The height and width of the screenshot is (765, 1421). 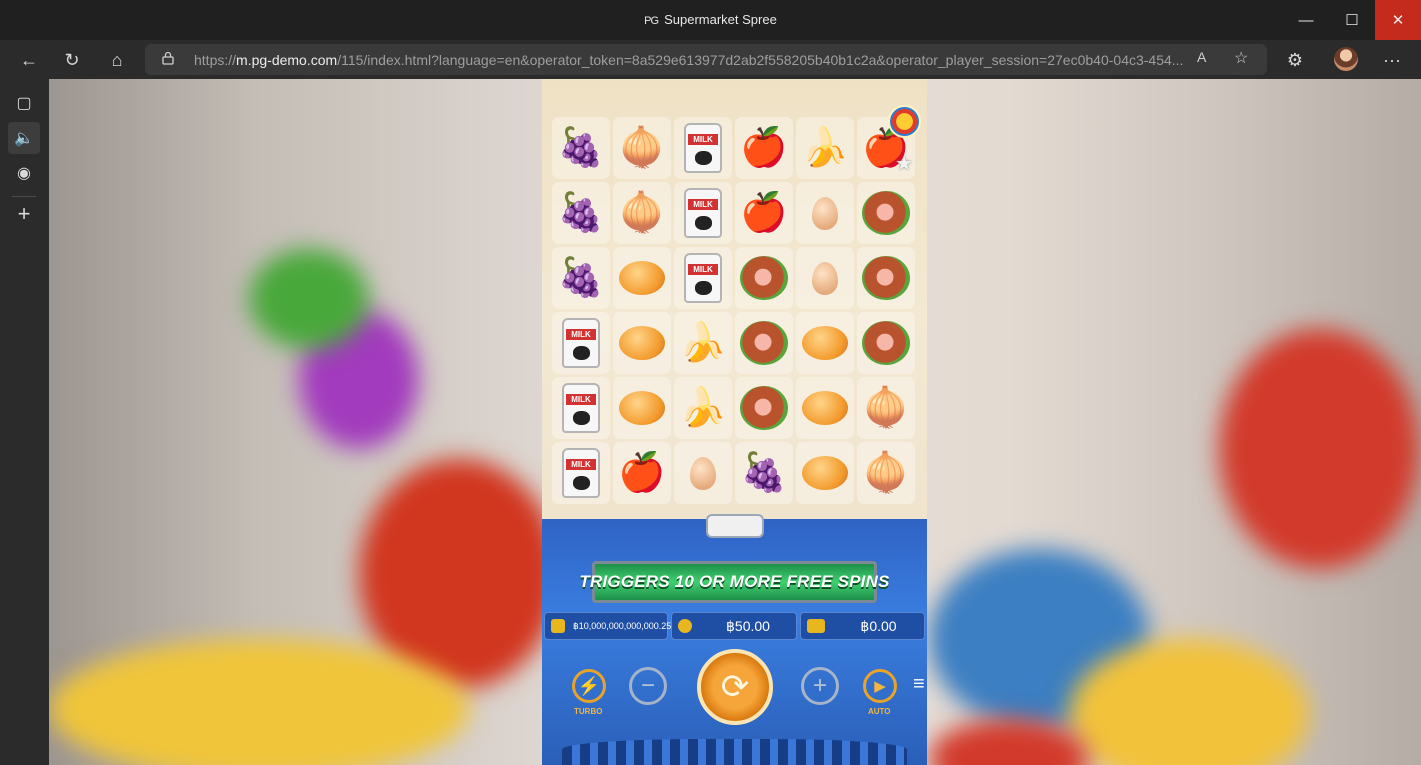 I want to click on win-value: ฿0.00, so click(x=878, y=625).